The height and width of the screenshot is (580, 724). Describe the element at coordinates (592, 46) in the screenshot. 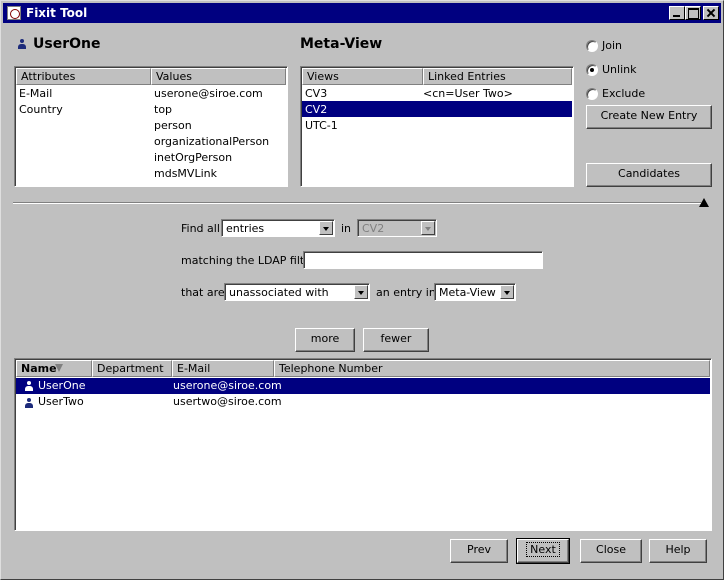

I see `join-radio` at that location.